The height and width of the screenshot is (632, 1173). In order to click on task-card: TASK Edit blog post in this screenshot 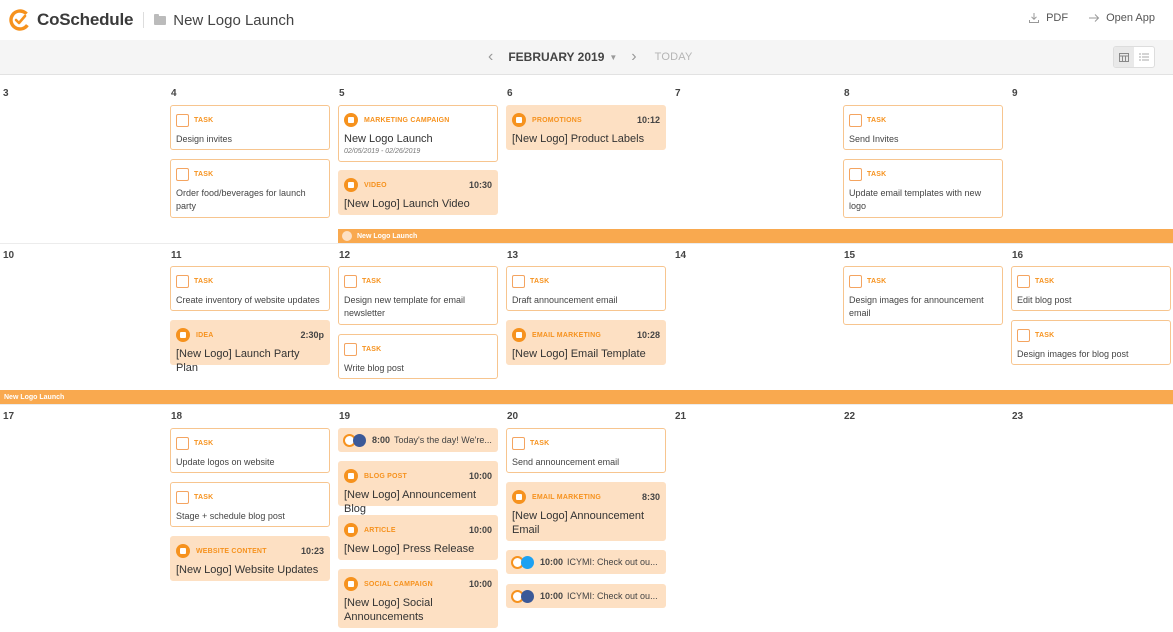, I will do `click(1091, 288)`.